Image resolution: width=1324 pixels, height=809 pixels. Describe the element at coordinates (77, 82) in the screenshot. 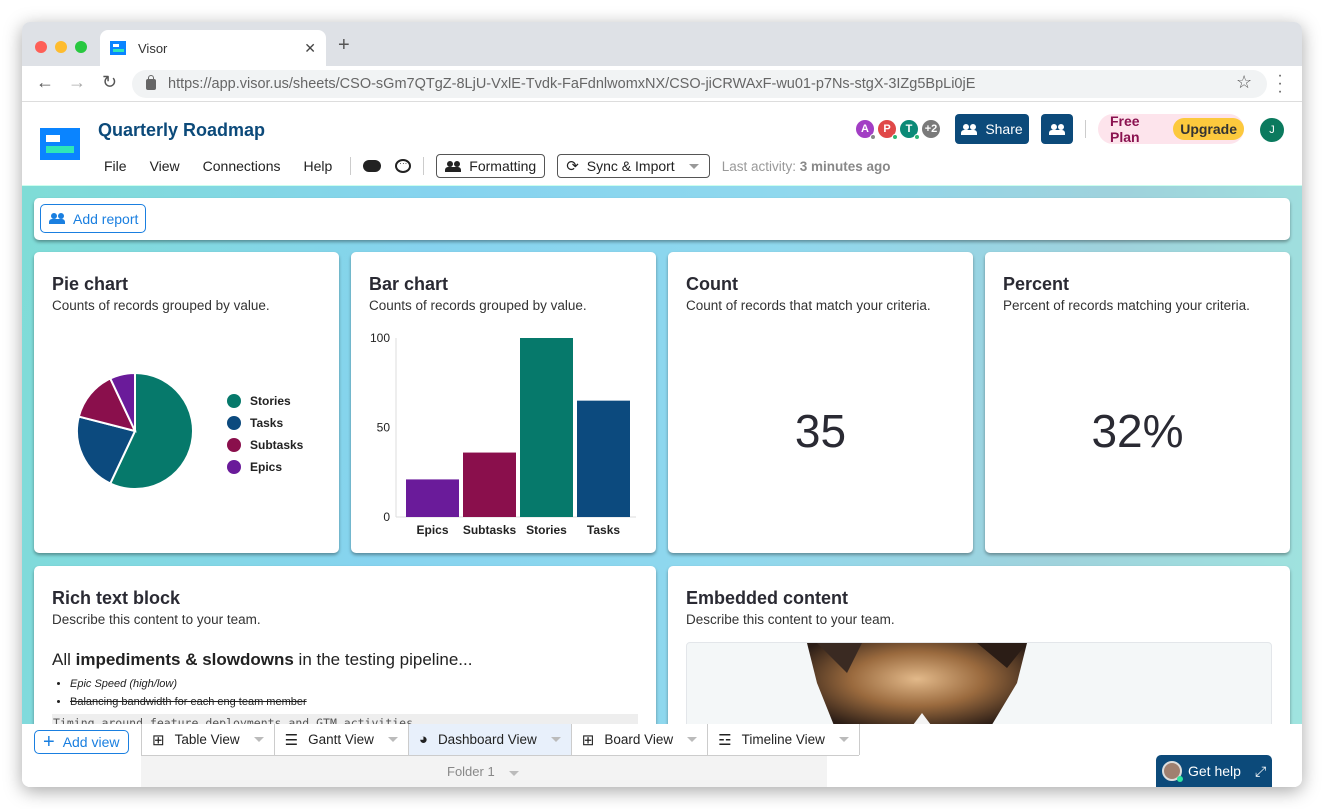

I see `forward-icon: →` at that location.